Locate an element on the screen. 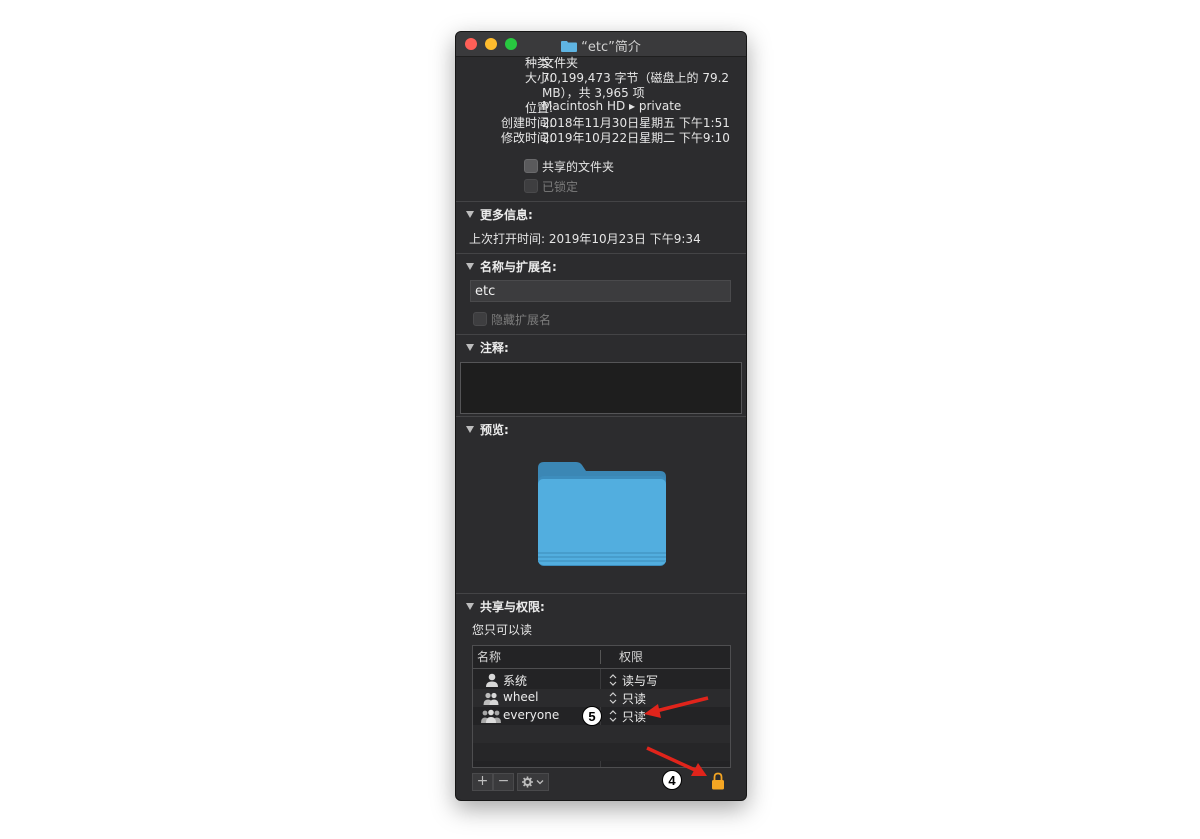 The image size is (1200, 839). name-field: etc is located at coordinates (600, 291).